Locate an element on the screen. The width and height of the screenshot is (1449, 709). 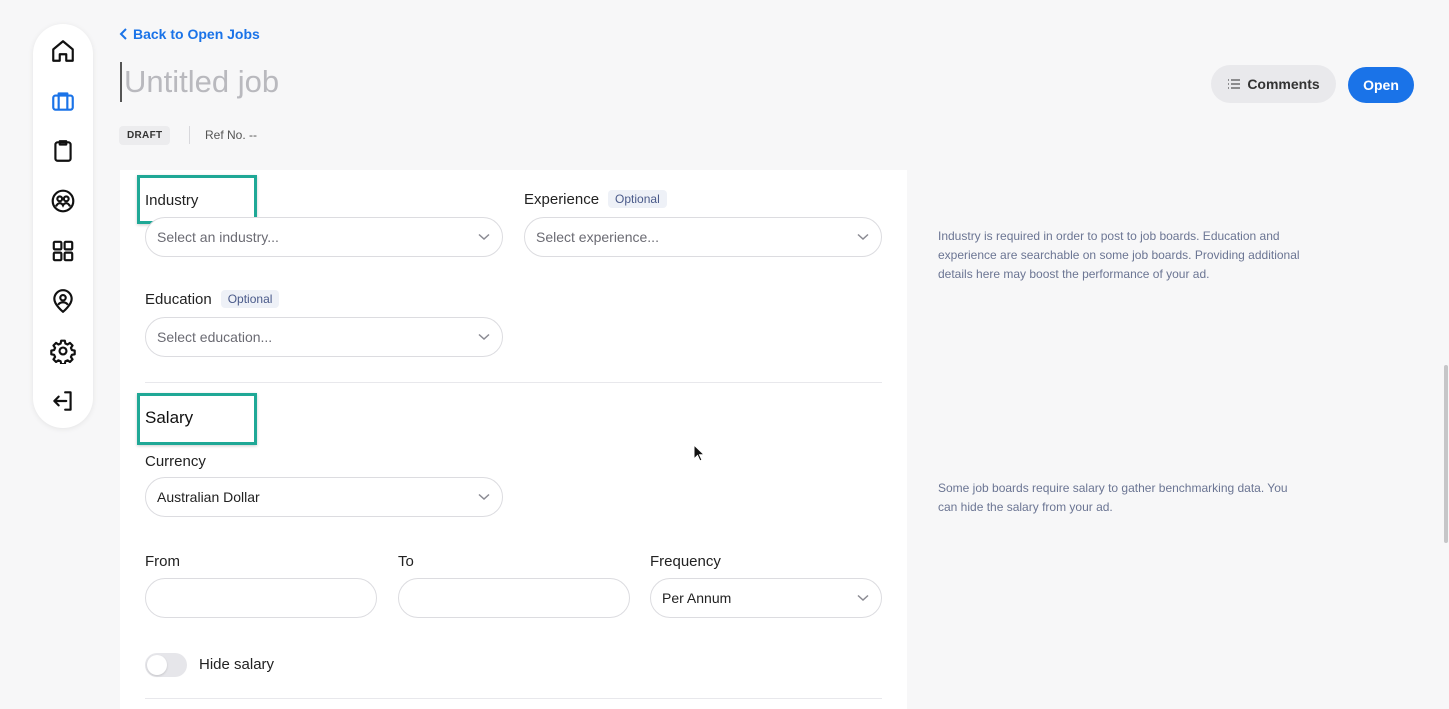
people-icon is located at coordinates (63, 201).